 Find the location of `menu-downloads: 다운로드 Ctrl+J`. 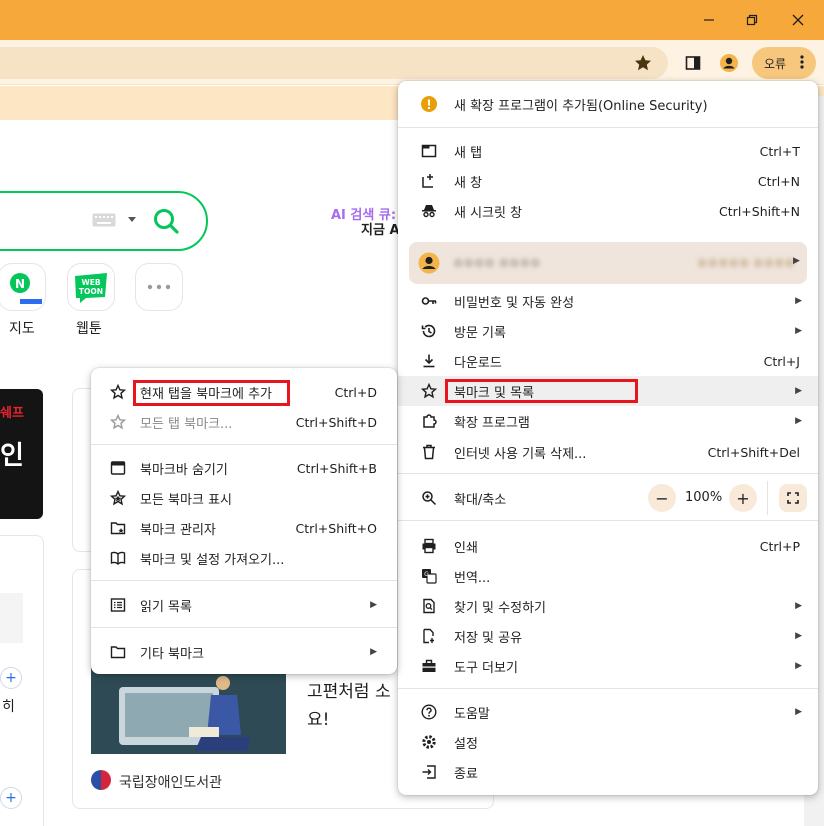

menu-downloads: 다운로드 Ctrl+J is located at coordinates (608, 361).